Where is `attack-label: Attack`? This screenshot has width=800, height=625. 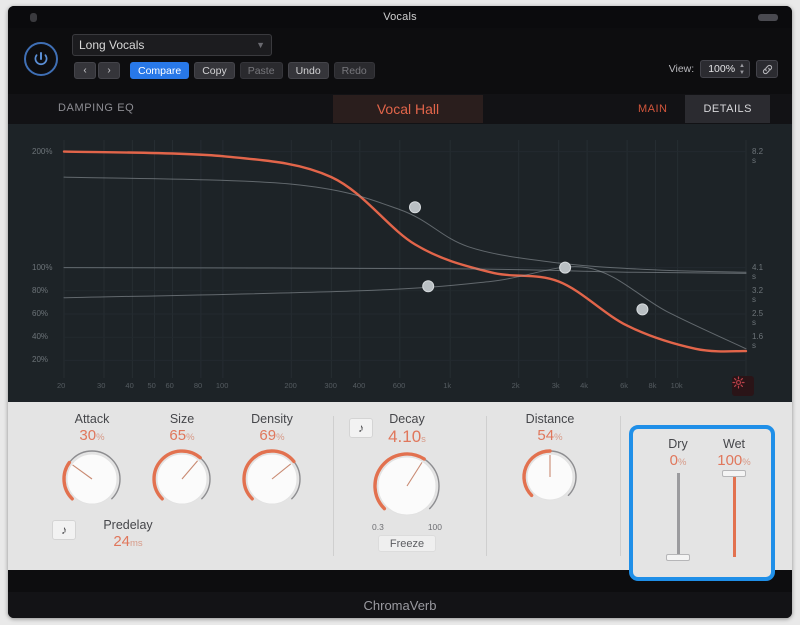 attack-label: Attack is located at coordinates (92, 419).